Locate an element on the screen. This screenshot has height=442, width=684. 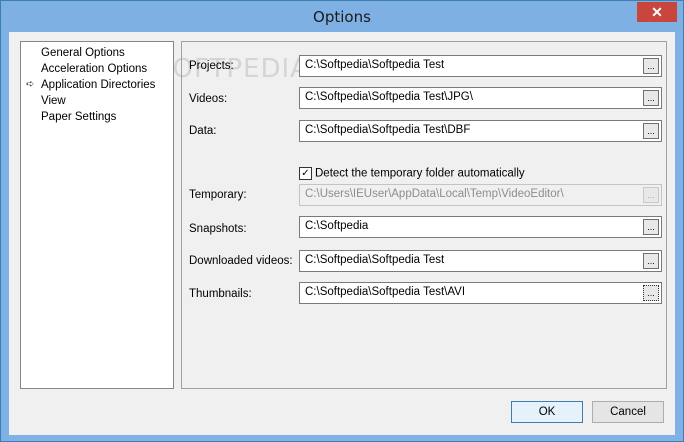
snapshots-label: Snapshots: is located at coordinates (218, 229).